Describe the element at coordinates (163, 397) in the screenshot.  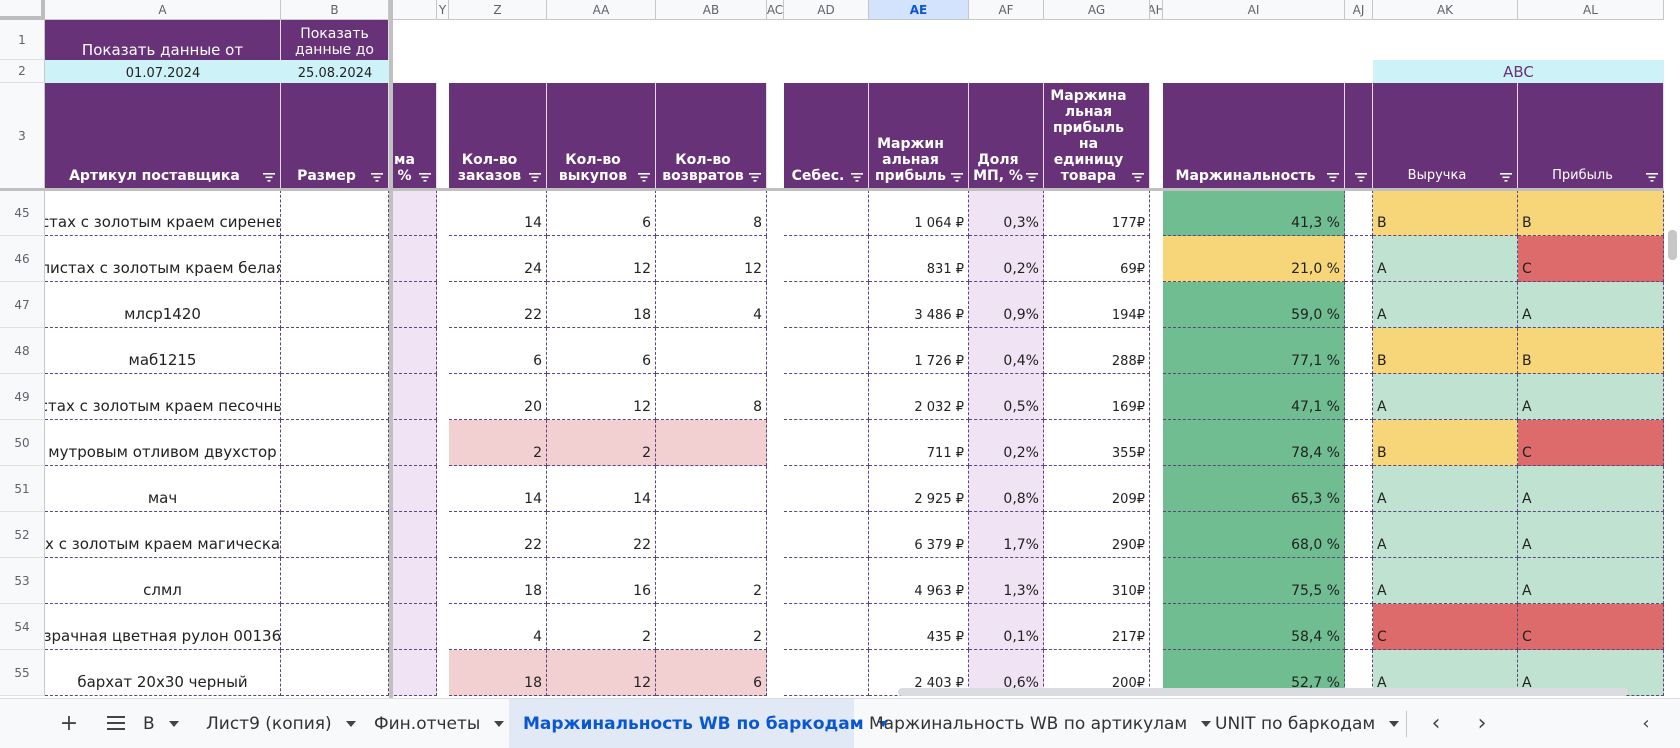
I see `article-cell: стах с золотым краем песочны` at that location.